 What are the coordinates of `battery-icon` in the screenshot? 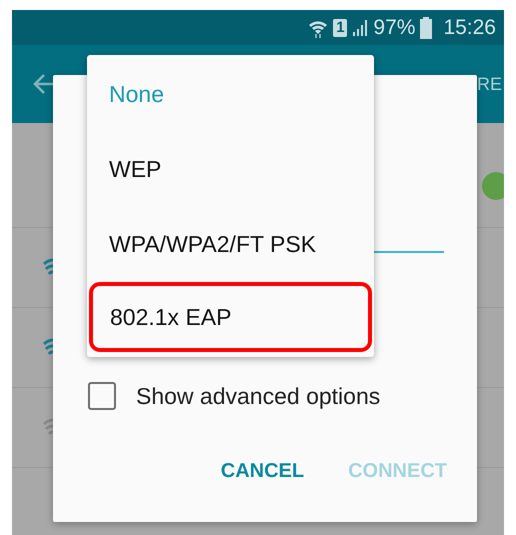 It's located at (426, 27).